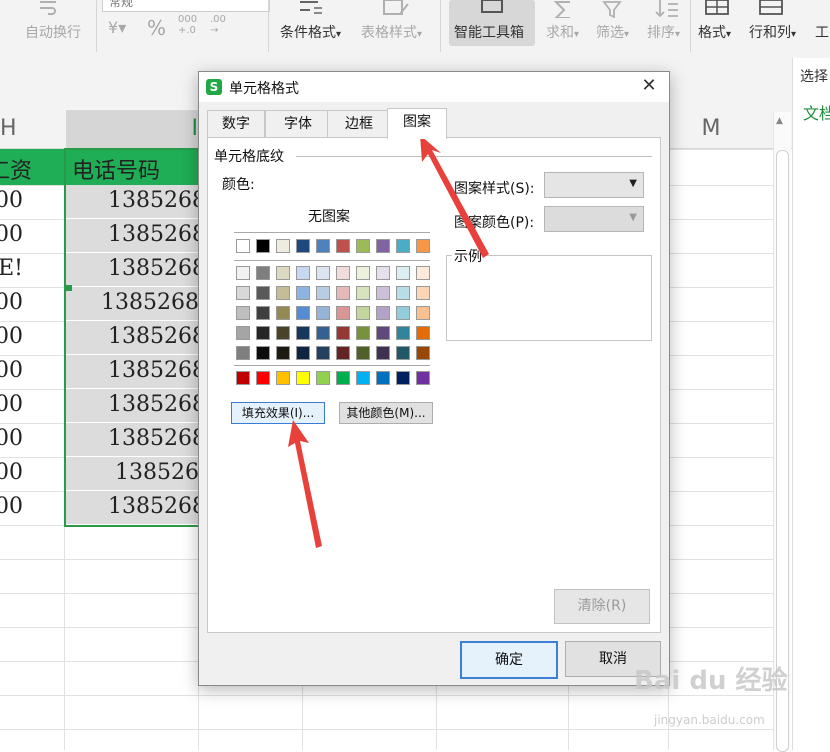 Image resolution: width=830 pixels, height=752 pixels. What do you see at coordinates (11, 200) in the screenshot?
I see `salary-cell: 4200` at bounding box center [11, 200].